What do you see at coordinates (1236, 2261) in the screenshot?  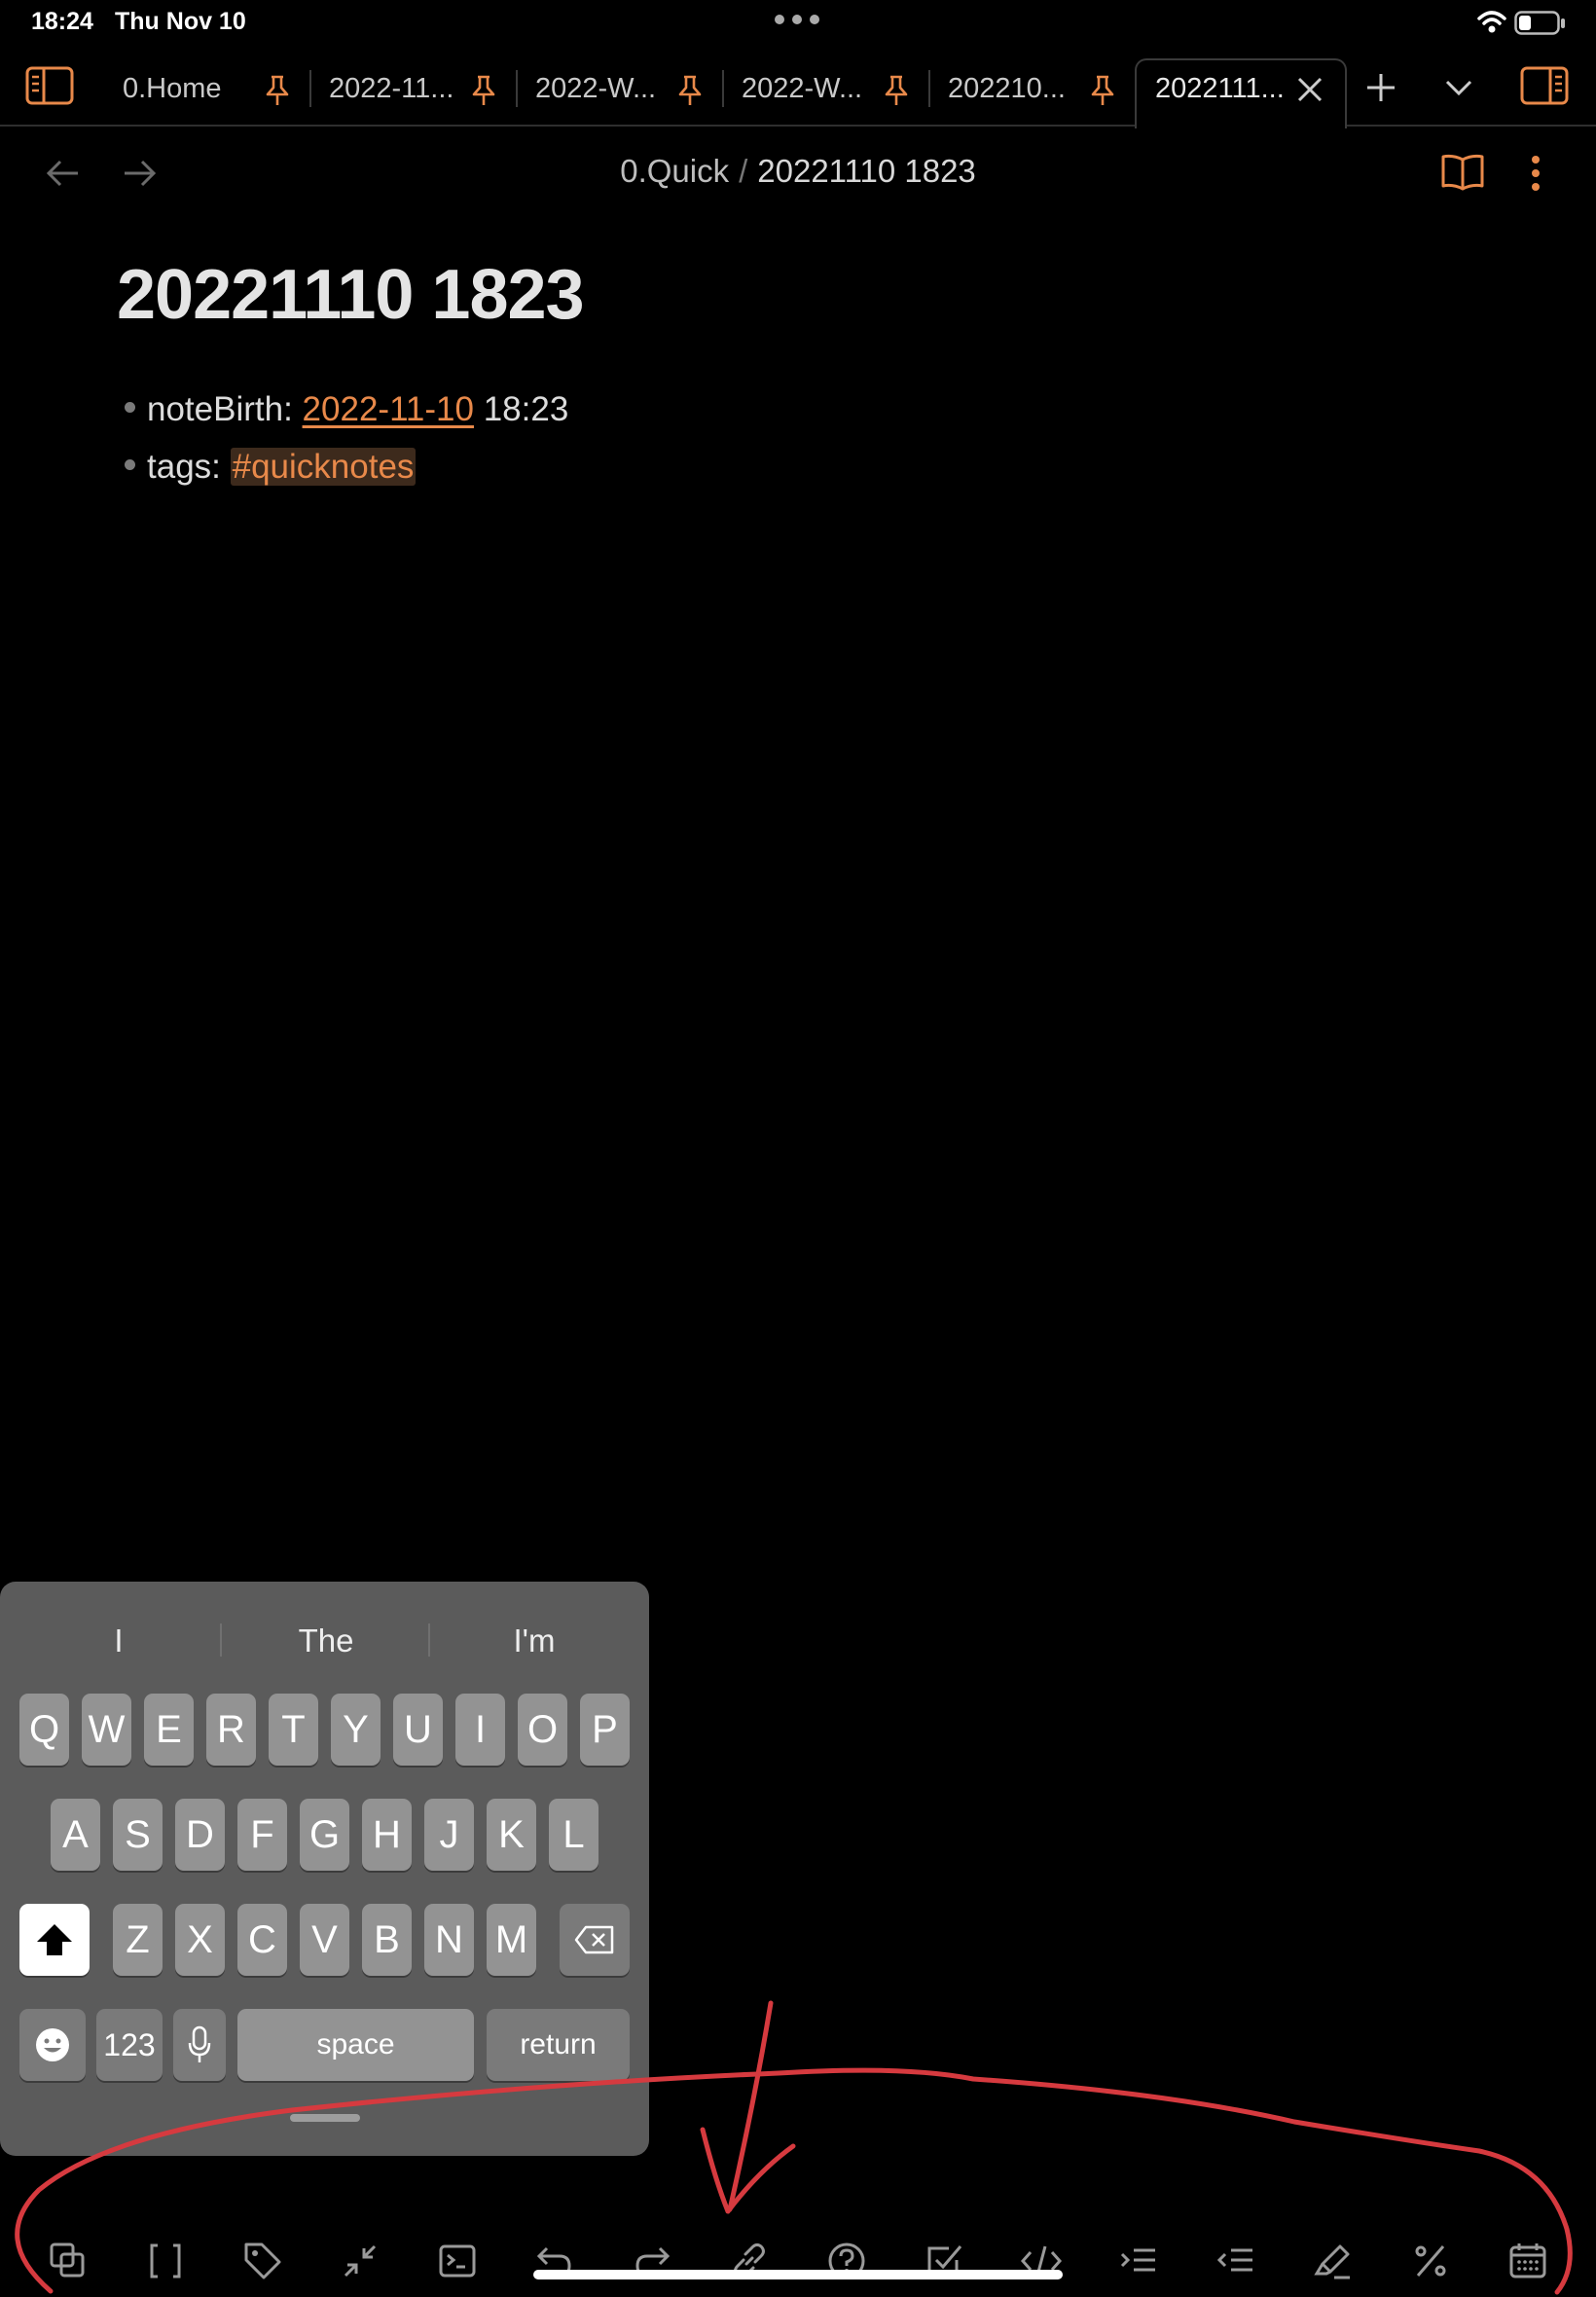 I see `outdent-icon` at bounding box center [1236, 2261].